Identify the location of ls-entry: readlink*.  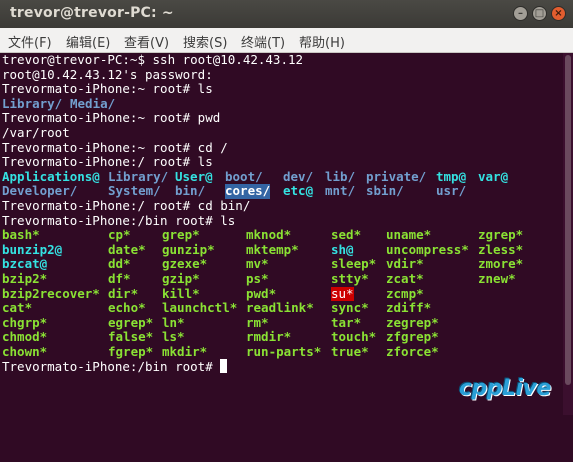
(280, 308).